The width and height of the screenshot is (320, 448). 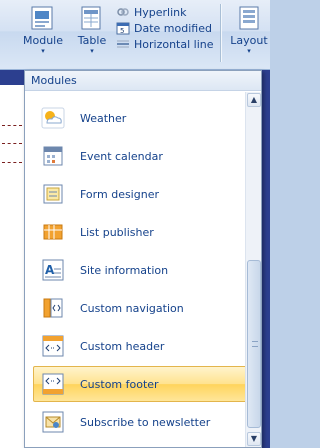 I want to click on subscribe-newsletter-icon, so click(x=53, y=422).